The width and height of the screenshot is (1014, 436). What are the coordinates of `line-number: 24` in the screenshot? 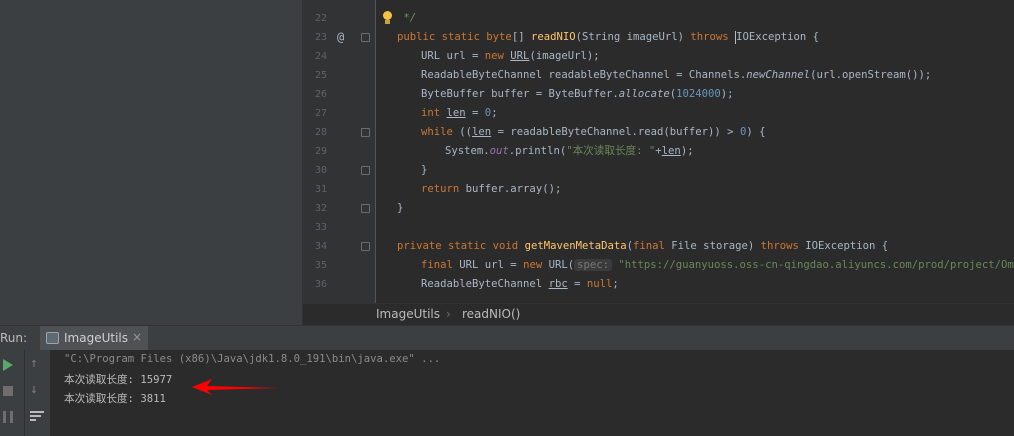 It's located at (320, 56).